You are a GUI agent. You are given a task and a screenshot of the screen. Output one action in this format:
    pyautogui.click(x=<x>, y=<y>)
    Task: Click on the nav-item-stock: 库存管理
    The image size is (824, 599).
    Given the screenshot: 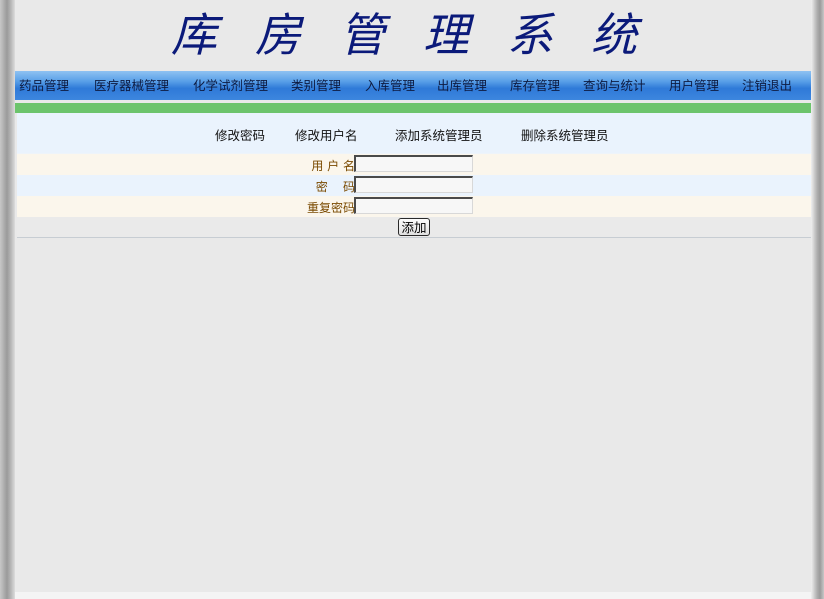 What is the action you would take?
    pyautogui.click(x=535, y=85)
    